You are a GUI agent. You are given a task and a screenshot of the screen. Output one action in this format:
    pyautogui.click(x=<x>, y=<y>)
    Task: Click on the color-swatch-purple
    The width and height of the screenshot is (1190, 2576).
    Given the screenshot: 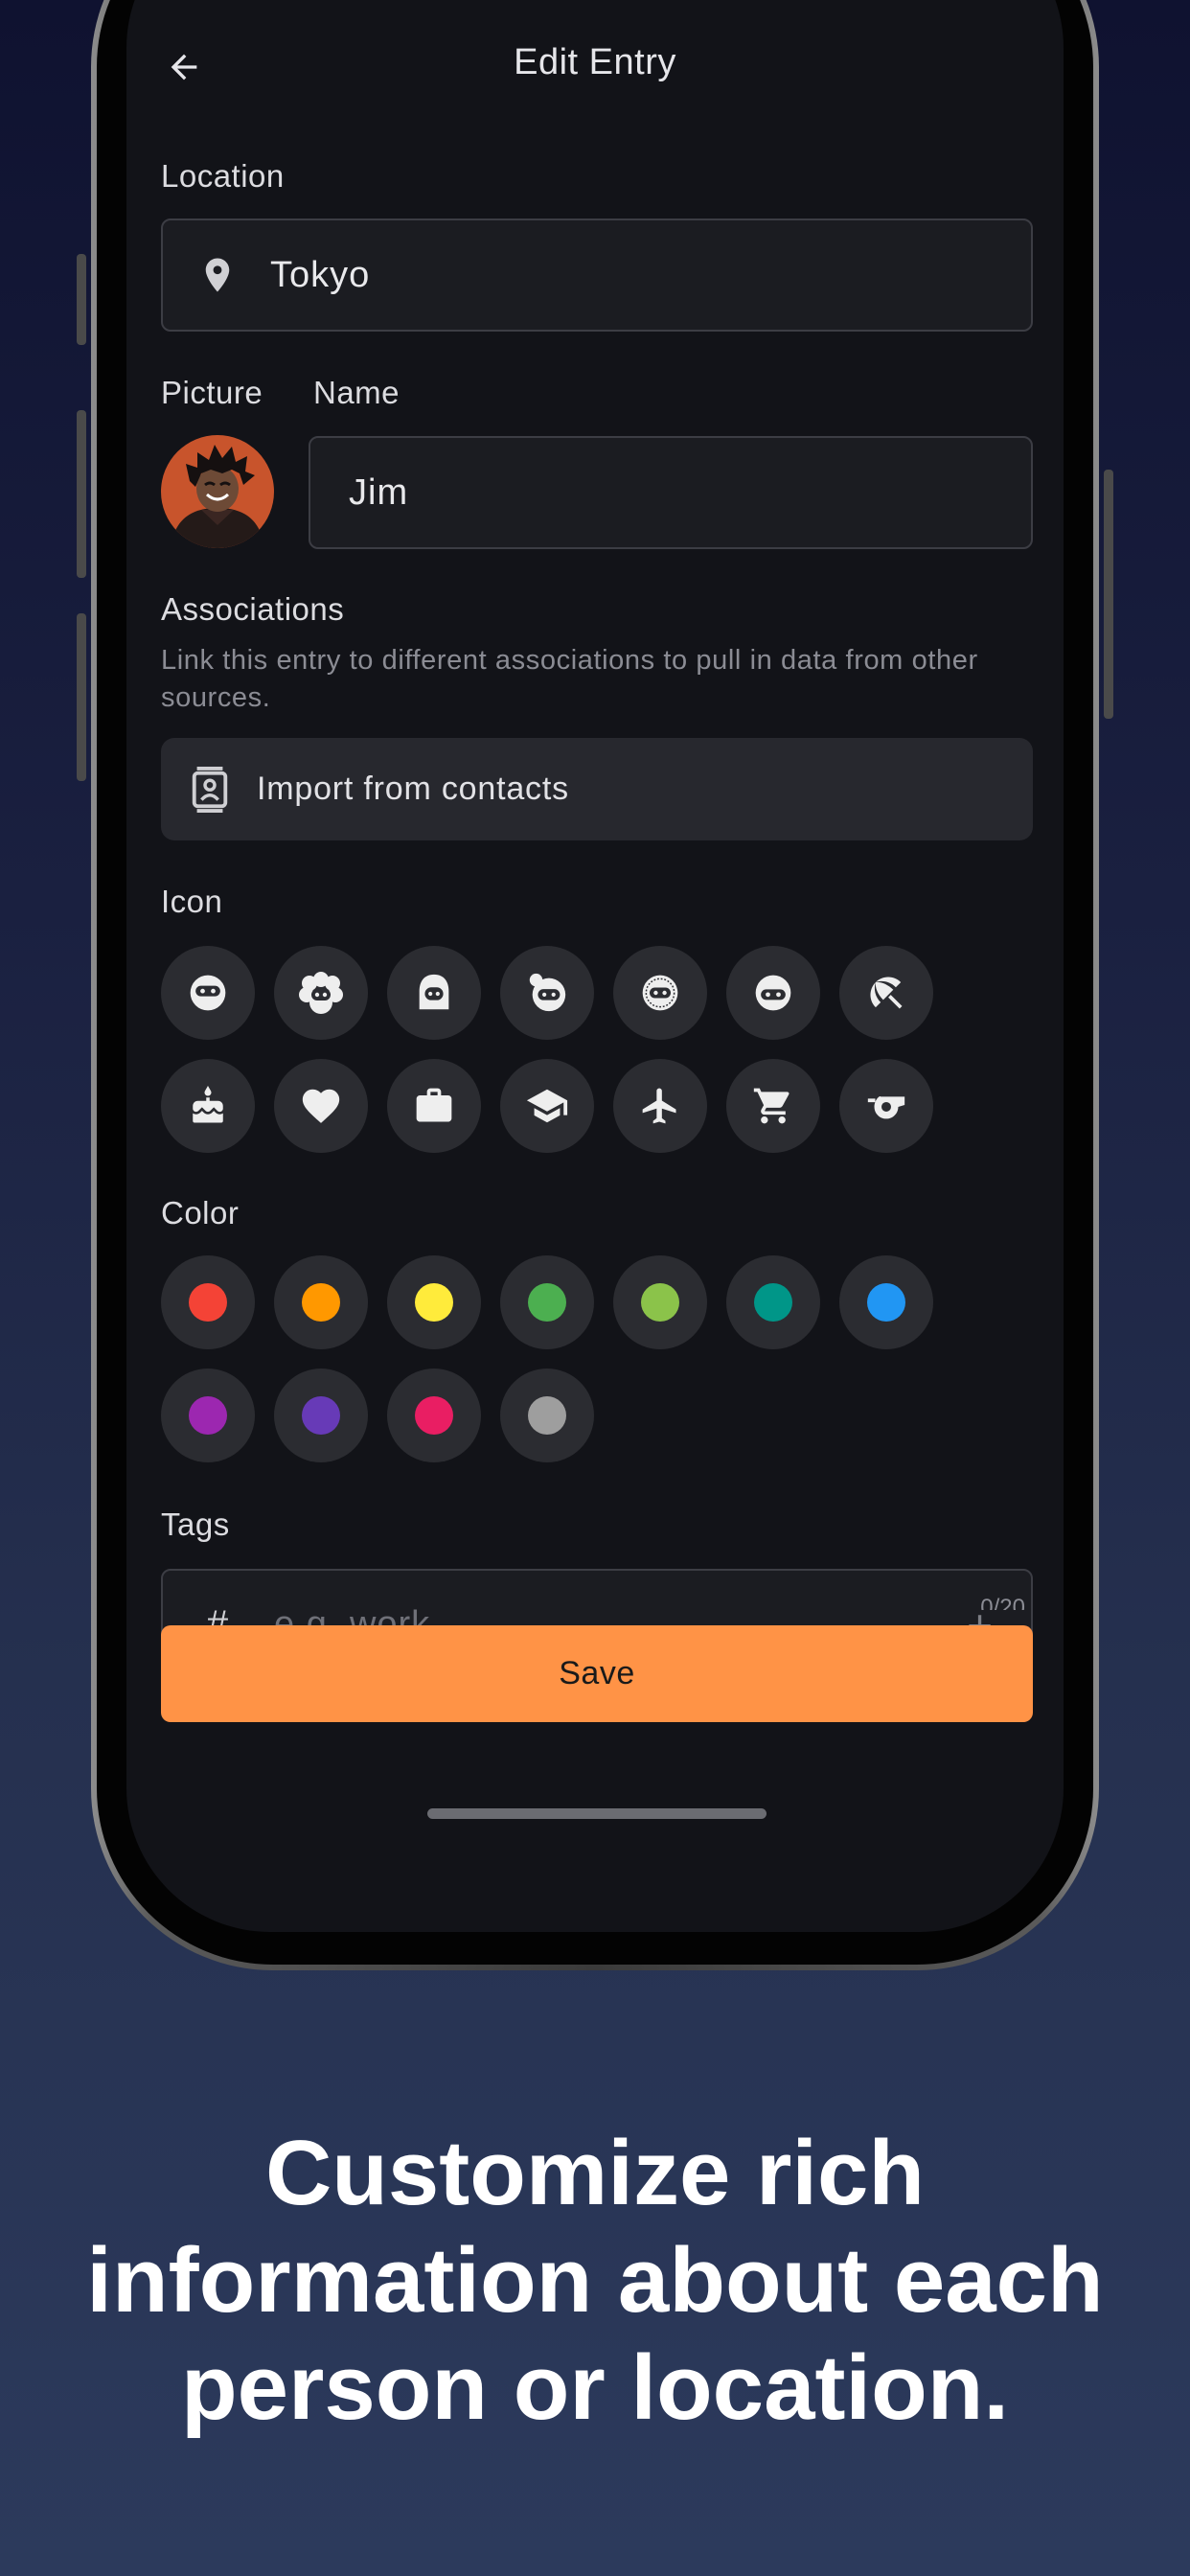 What is the action you would take?
    pyautogui.click(x=208, y=1415)
    